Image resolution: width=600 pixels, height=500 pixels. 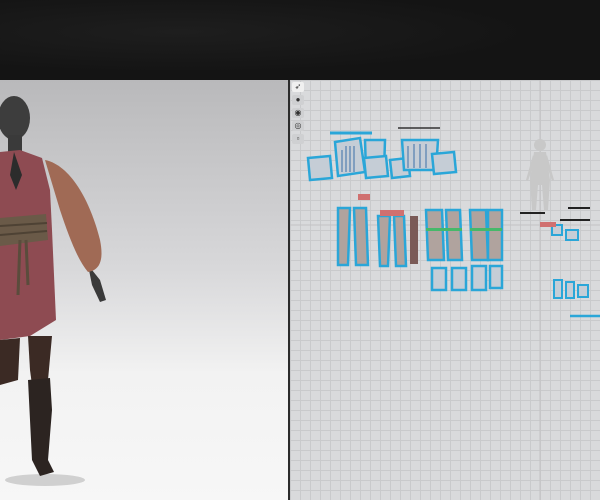 I want to click on pattern-pieces-bodice, so click(x=382, y=159).